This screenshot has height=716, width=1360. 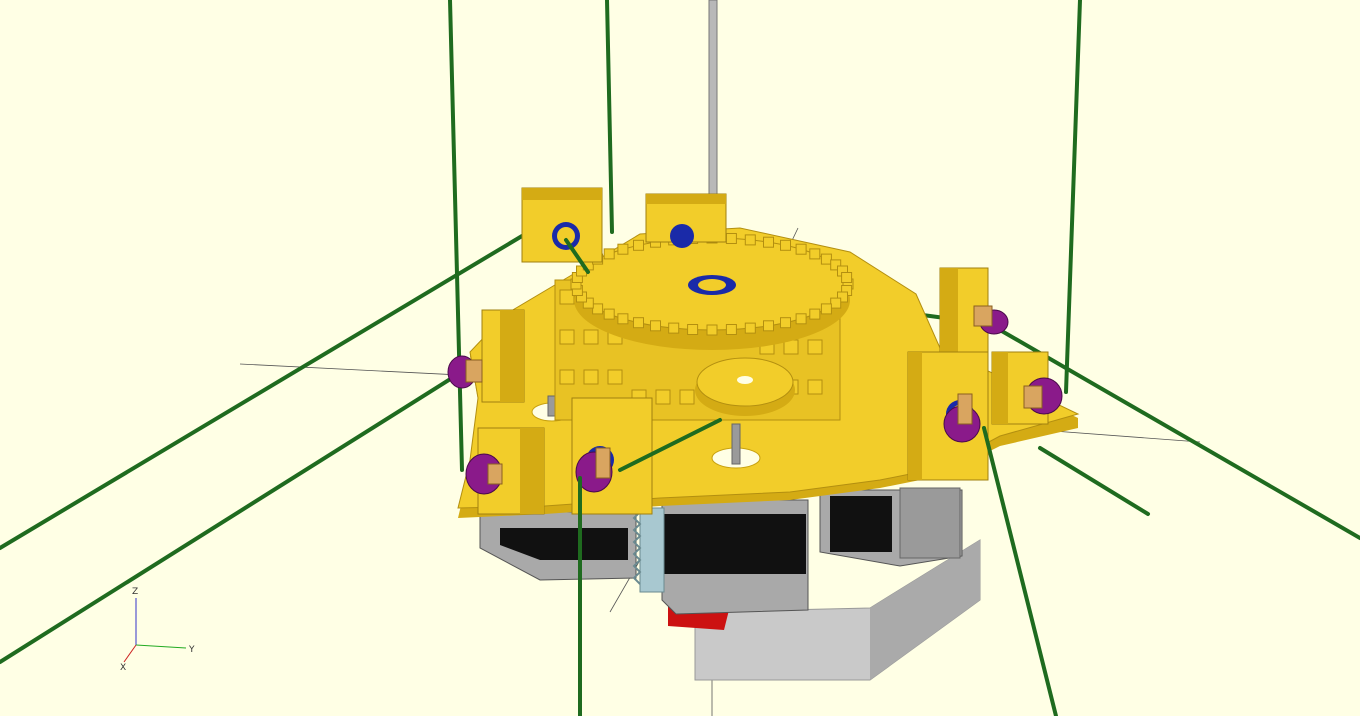 I want to click on stepper-motor-left, so click(x=558, y=546).